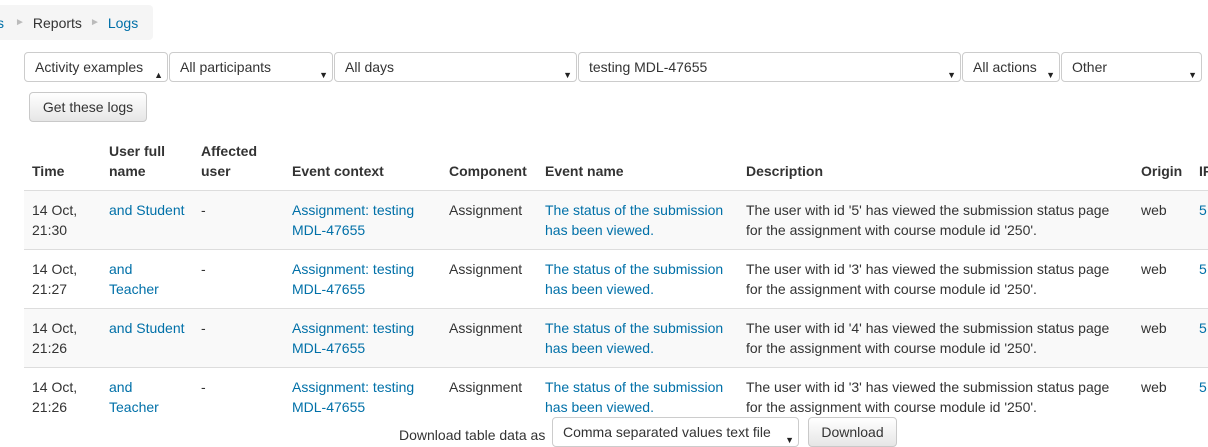  Describe the element at coordinates (89, 67) in the screenshot. I see `course-select-value: Activity examples` at that location.